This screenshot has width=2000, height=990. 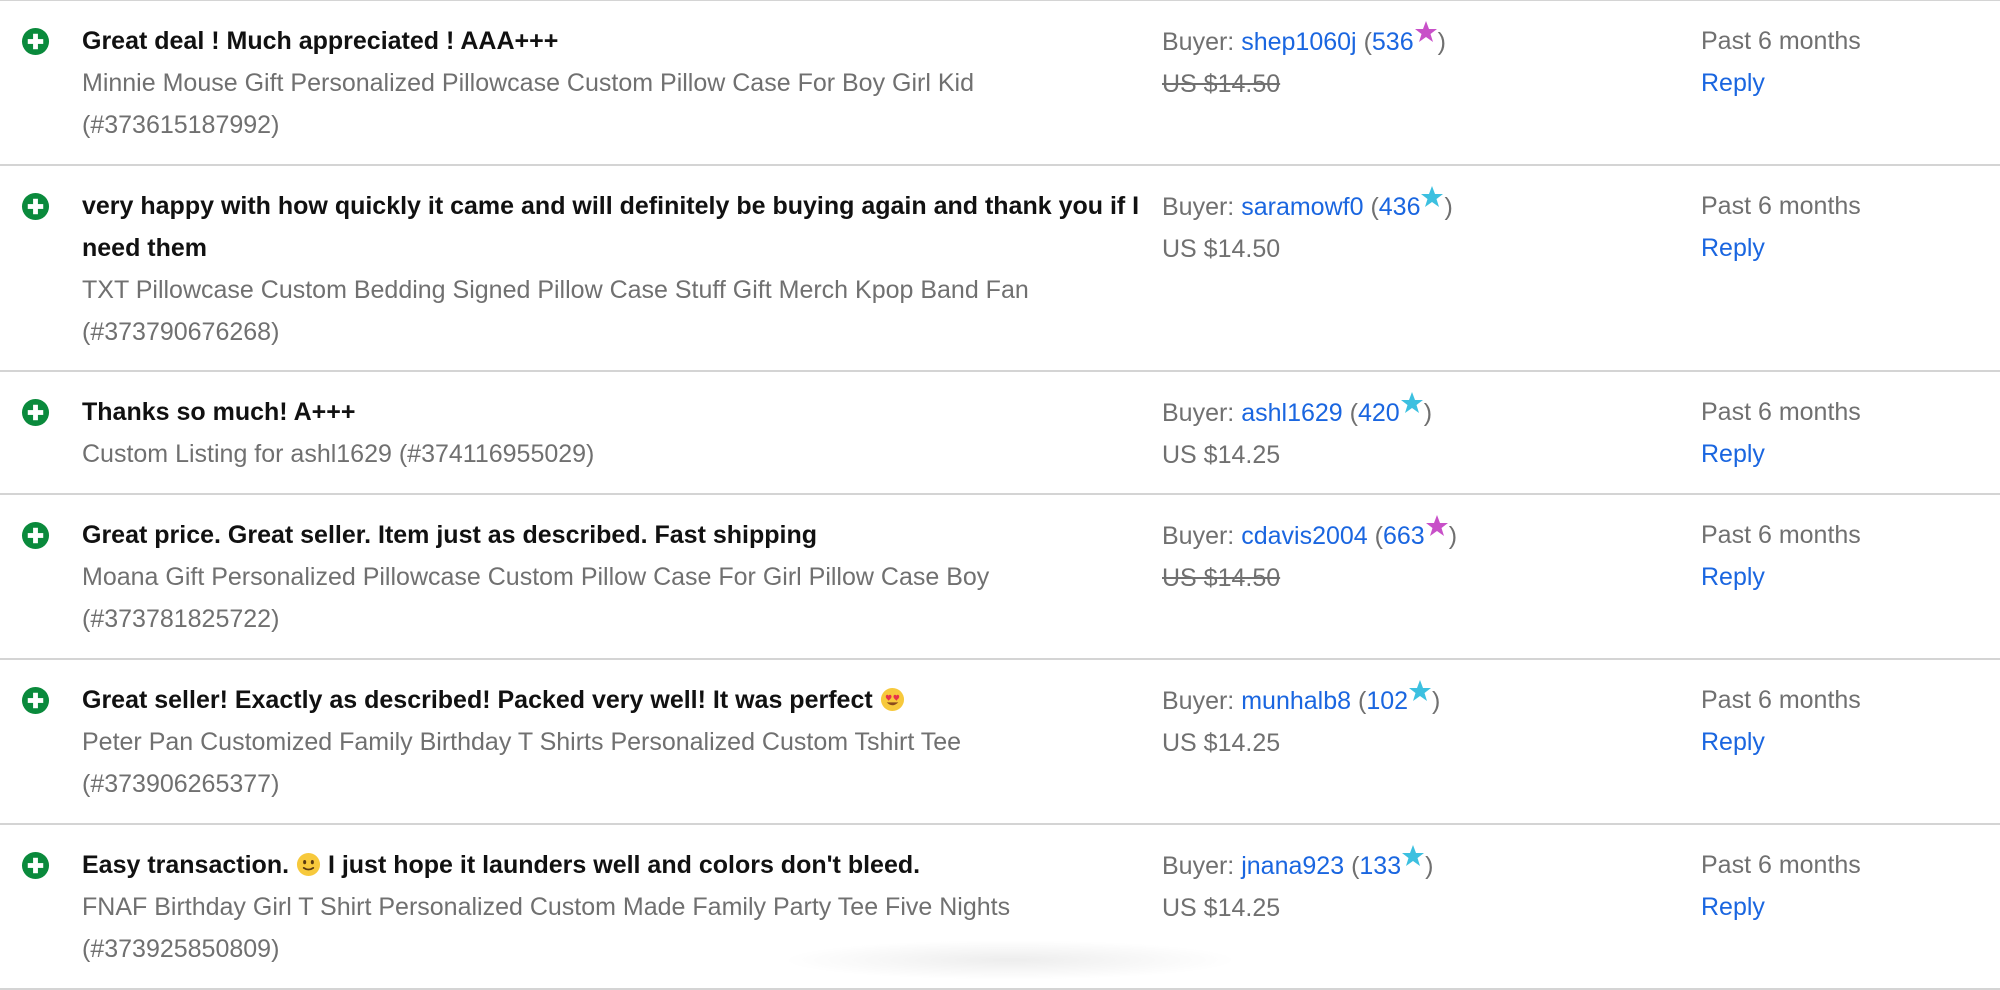 I want to click on buyer-column: Buyer: saramowf0 (436) US $14.50, so click(x=1402, y=227).